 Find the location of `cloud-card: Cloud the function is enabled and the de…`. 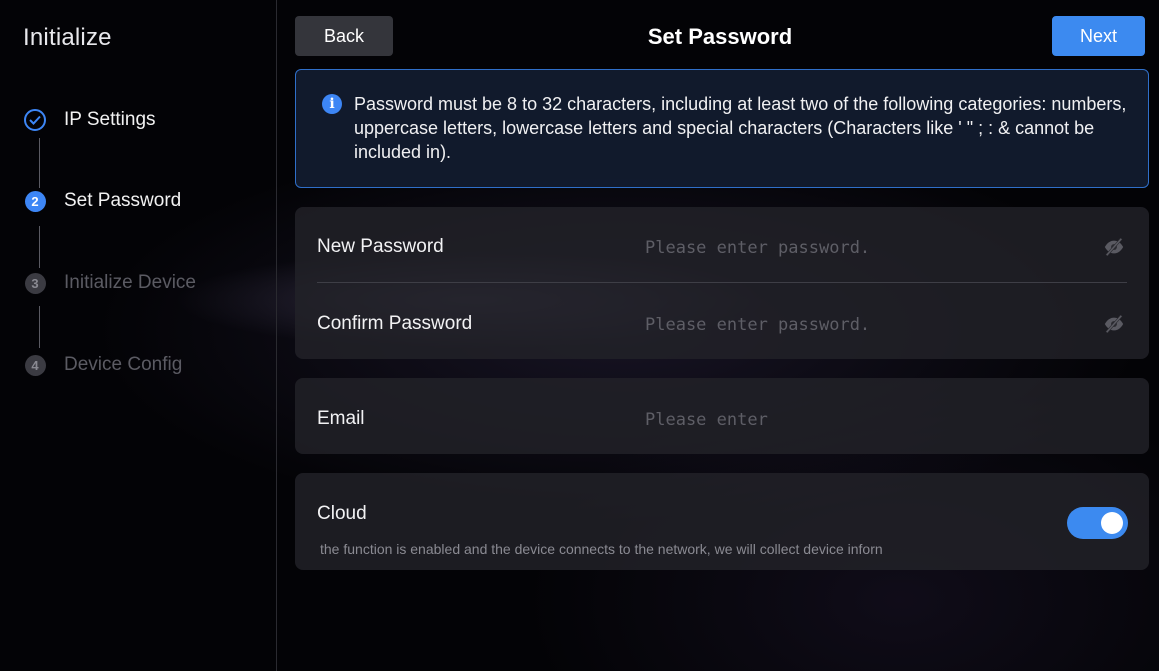

cloud-card: Cloud the function is enabled and the de… is located at coordinates (722, 521).